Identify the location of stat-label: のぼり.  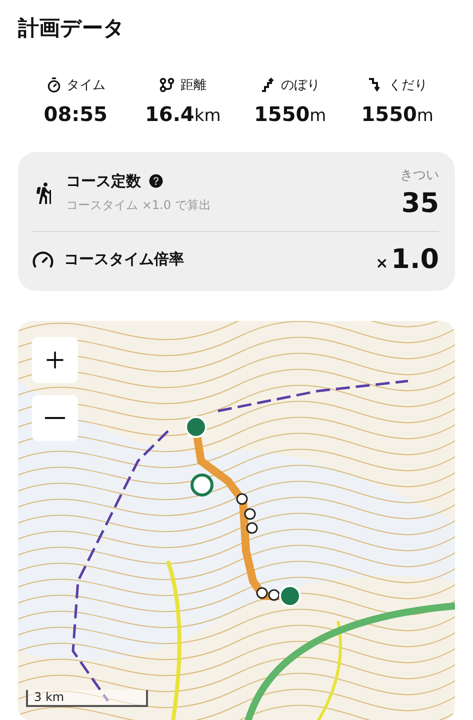
(300, 85).